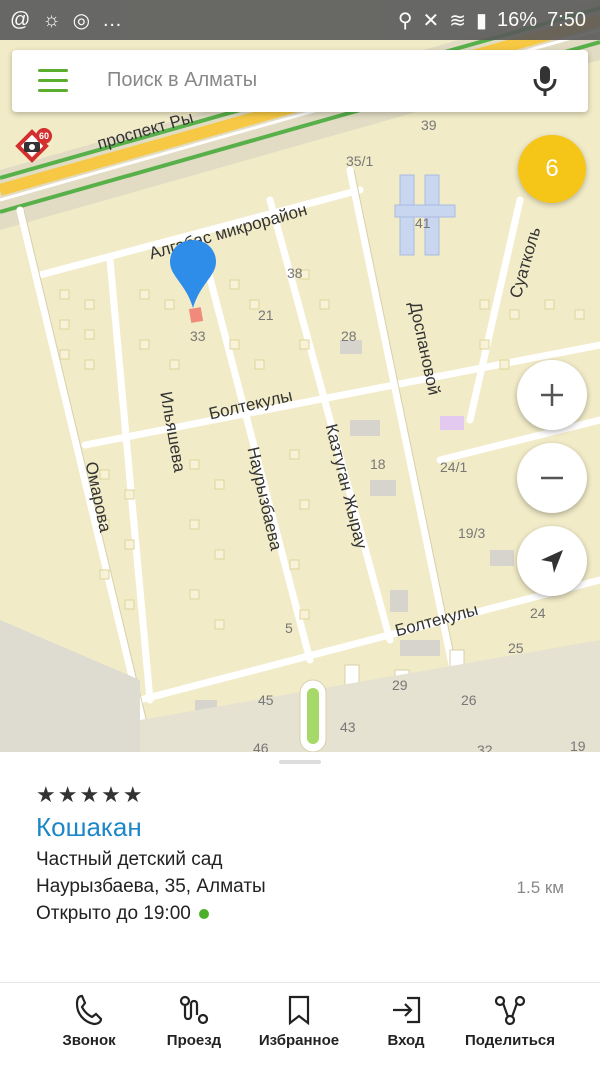 The height and width of the screenshot is (1066, 600). What do you see at coordinates (472, 533) in the screenshot?
I see `house-number: 19/3` at bounding box center [472, 533].